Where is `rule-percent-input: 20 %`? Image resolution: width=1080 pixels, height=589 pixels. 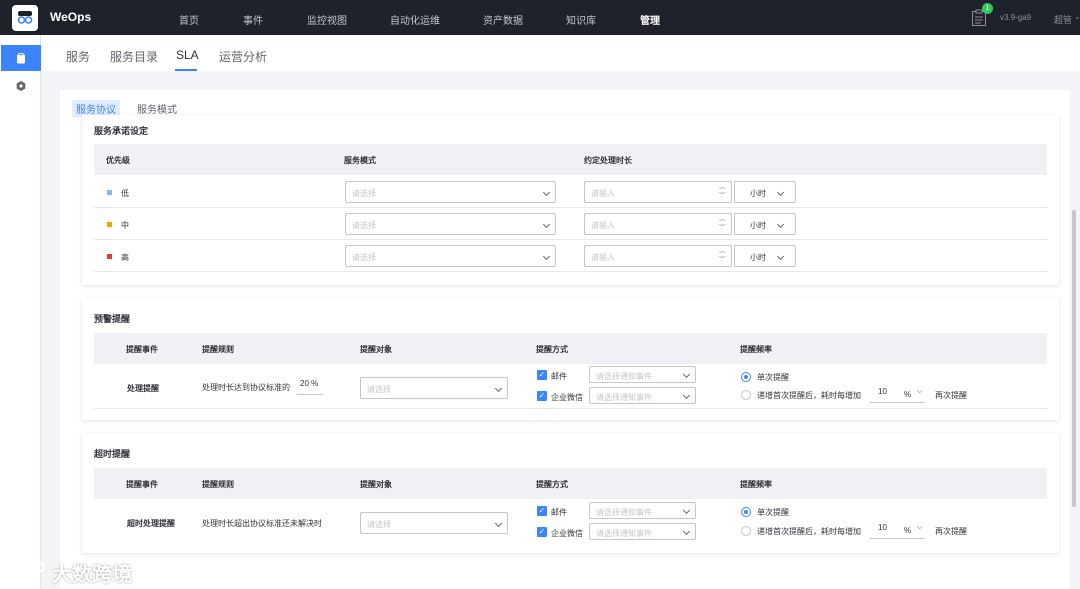
rule-percent-input: 20 % is located at coordinates (310, 387).